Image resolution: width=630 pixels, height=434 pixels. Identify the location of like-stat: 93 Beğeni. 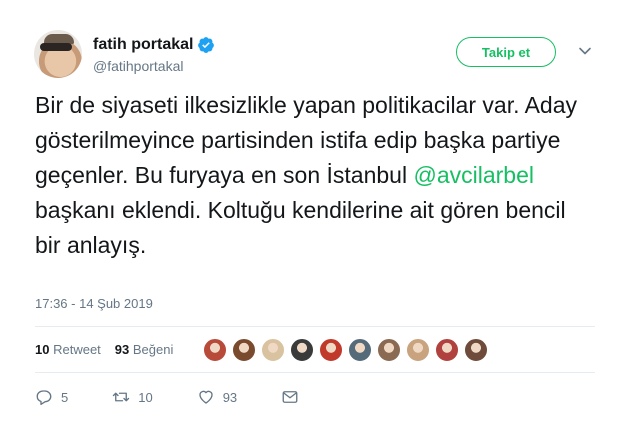
(144, 349).